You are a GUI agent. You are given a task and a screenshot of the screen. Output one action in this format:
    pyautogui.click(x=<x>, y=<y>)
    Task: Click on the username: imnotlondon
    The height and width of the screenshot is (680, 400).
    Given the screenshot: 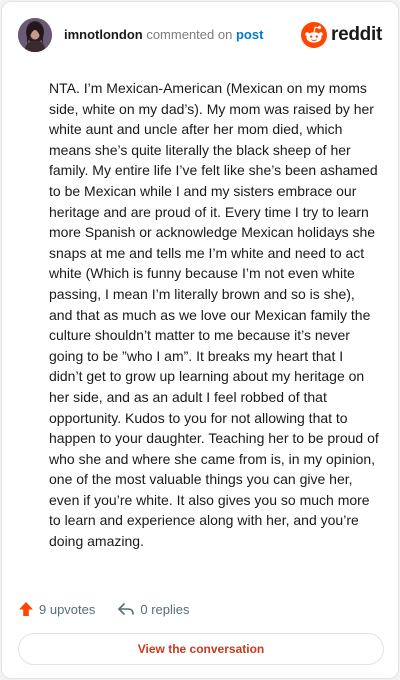 What is the action you would take?
    pyautogui.click(x=103, y=34)
    